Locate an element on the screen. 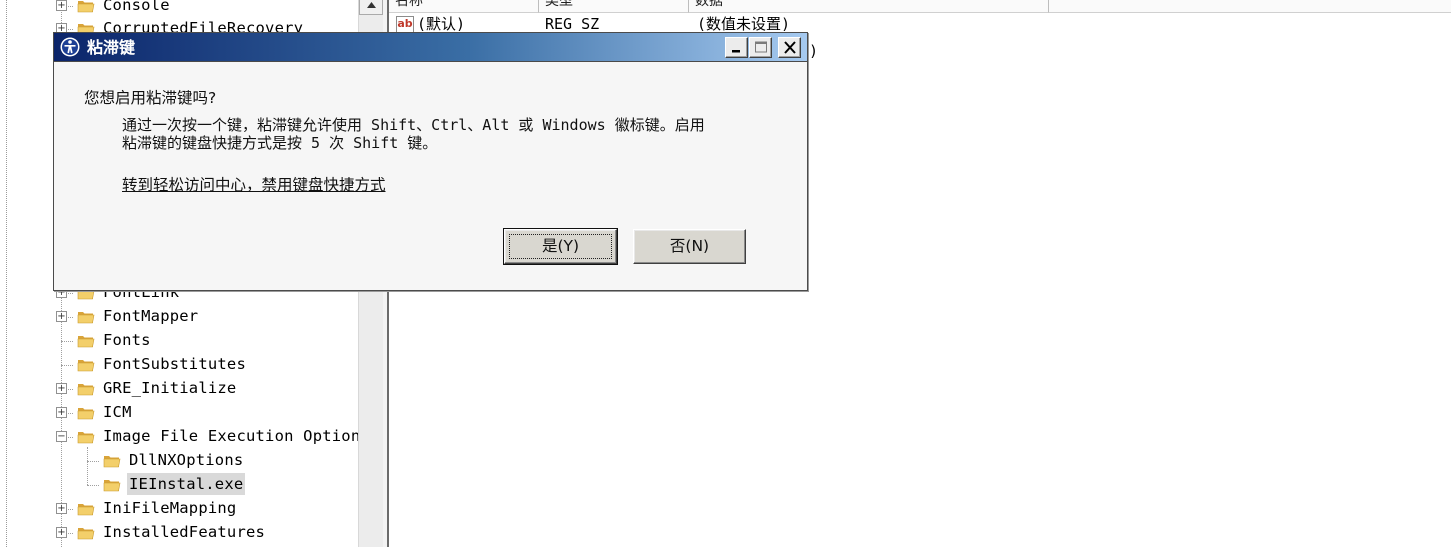  tree-node: + FontMapper is located at coordinates (179, 317).